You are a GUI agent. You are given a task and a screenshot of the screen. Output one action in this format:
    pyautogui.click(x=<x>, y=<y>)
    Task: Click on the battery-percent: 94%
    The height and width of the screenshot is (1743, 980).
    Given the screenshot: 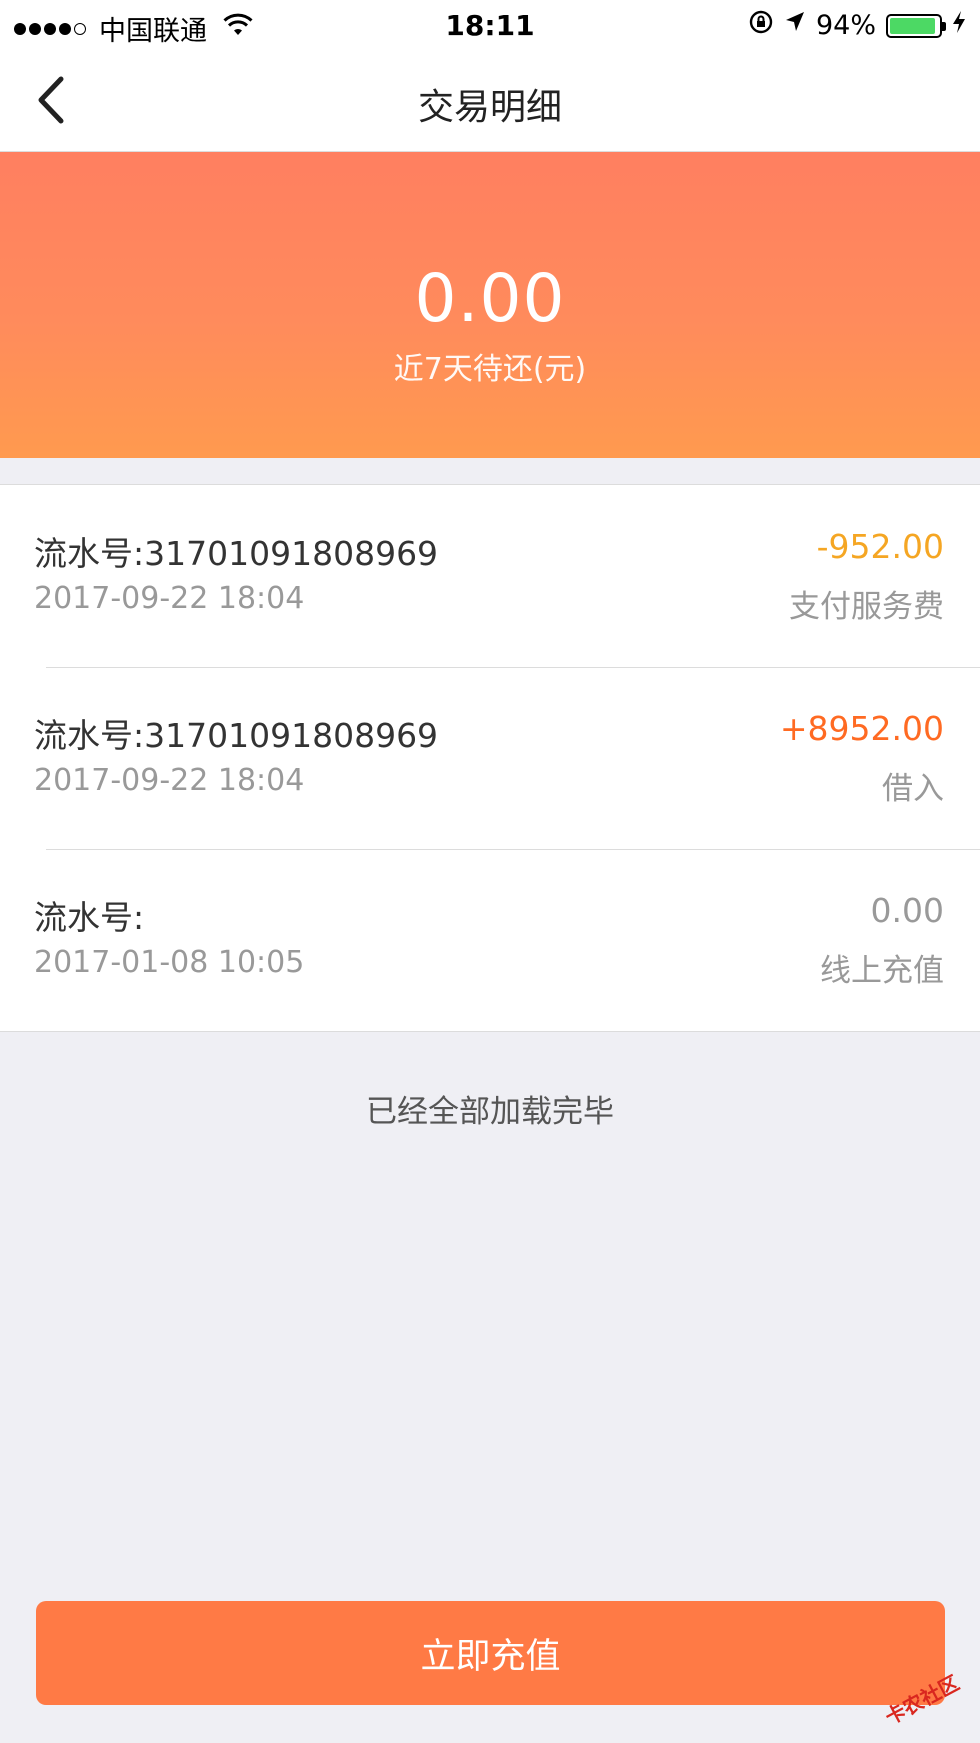 What is the action you would take?
    pyautogui.click(x=845, y=25)
    